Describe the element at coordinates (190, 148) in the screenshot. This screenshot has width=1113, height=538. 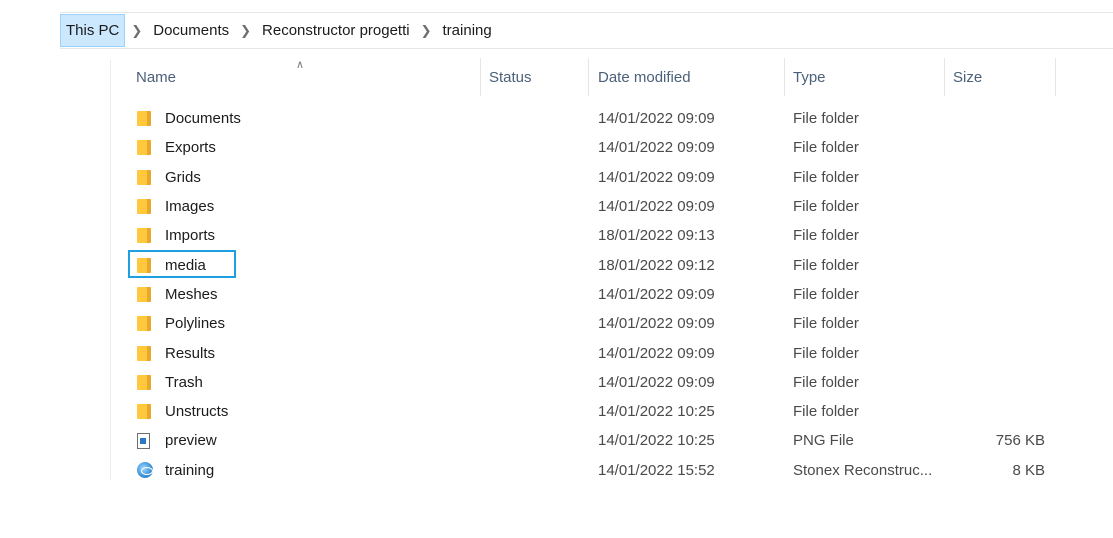
I see `file-name: Exports` at that location.